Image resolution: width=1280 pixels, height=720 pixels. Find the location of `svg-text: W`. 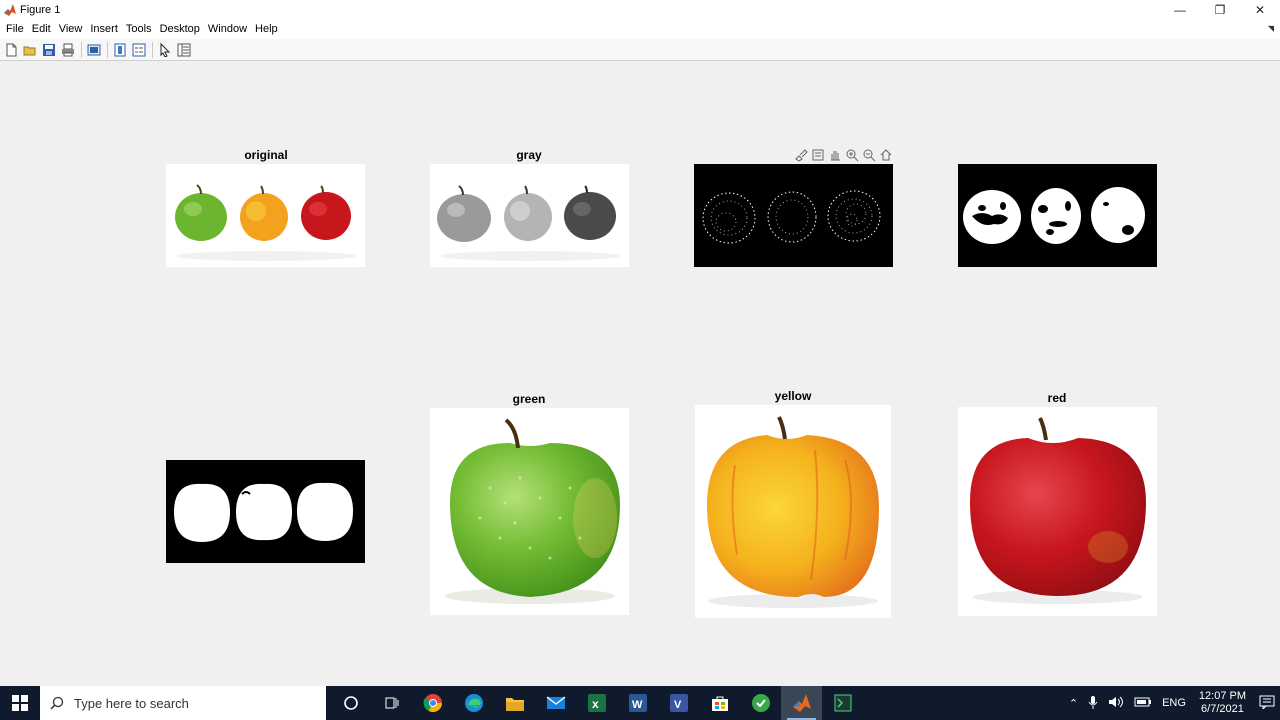

svg-text: W is located at coordinates (637, 705).